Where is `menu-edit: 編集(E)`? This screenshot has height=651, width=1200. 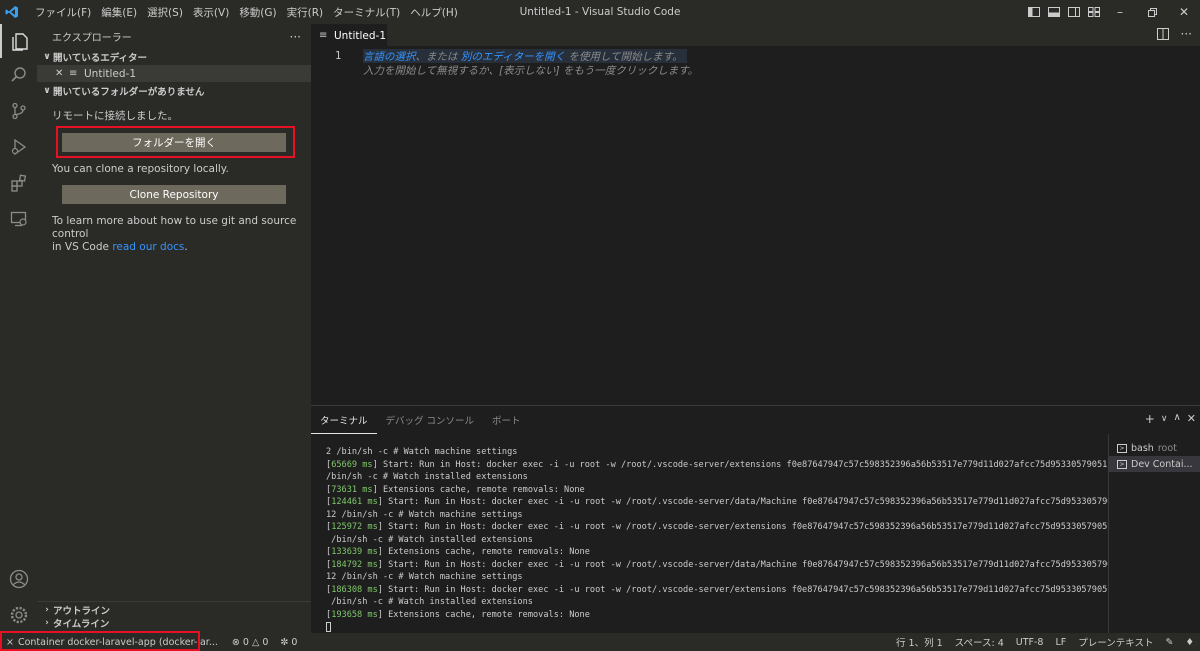
menu-edit: 編集(E) is located at coordinates (119, 12).